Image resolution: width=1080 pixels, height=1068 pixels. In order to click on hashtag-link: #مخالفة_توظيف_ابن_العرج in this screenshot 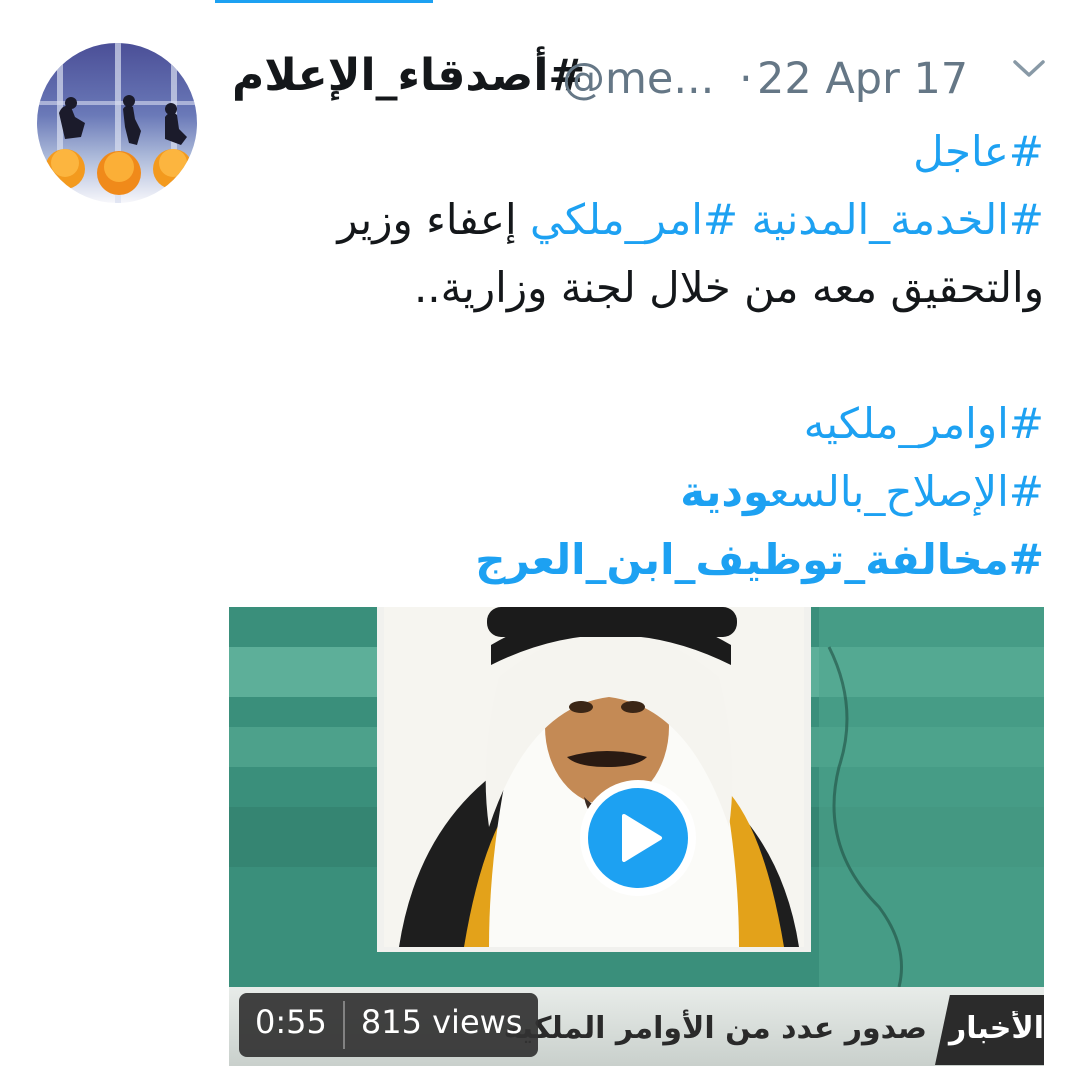, I will do `click(759, 559)`.